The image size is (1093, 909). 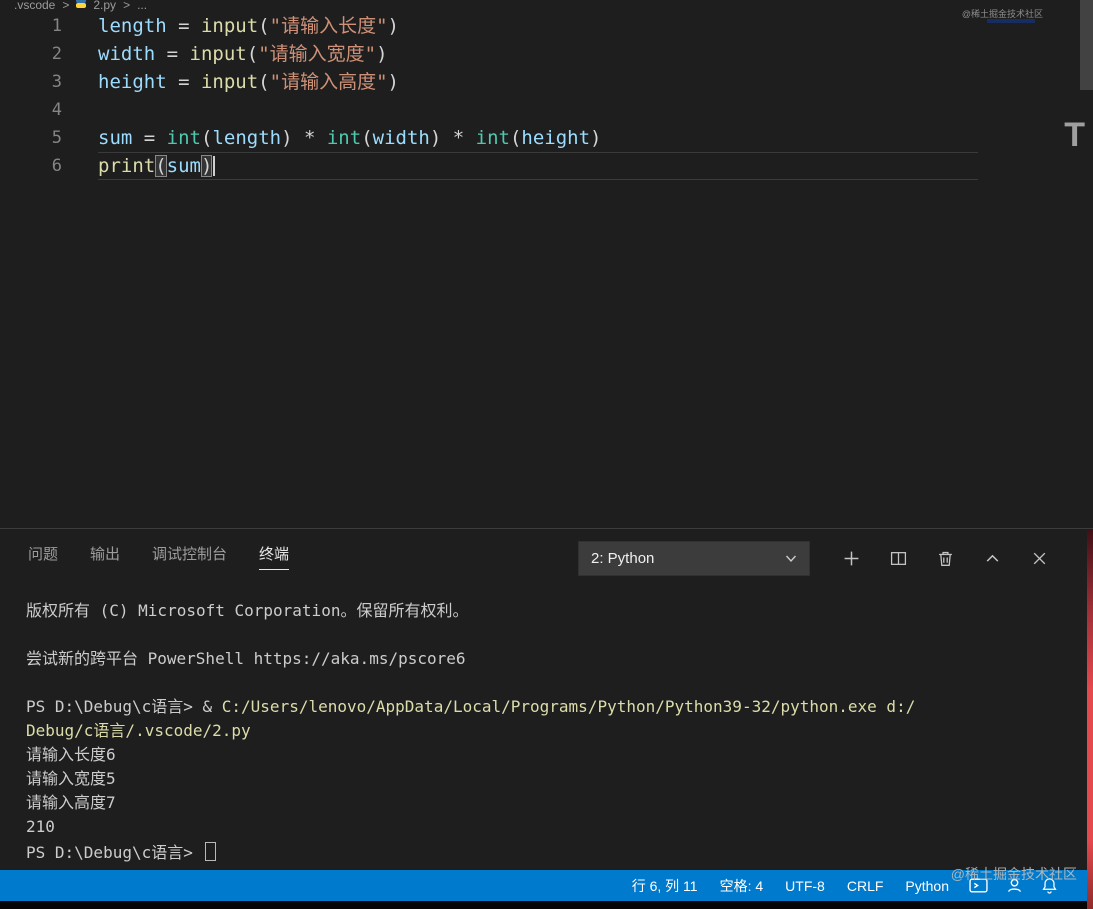 I want to click on window-bottom-edge, so click(x=546, y=905).